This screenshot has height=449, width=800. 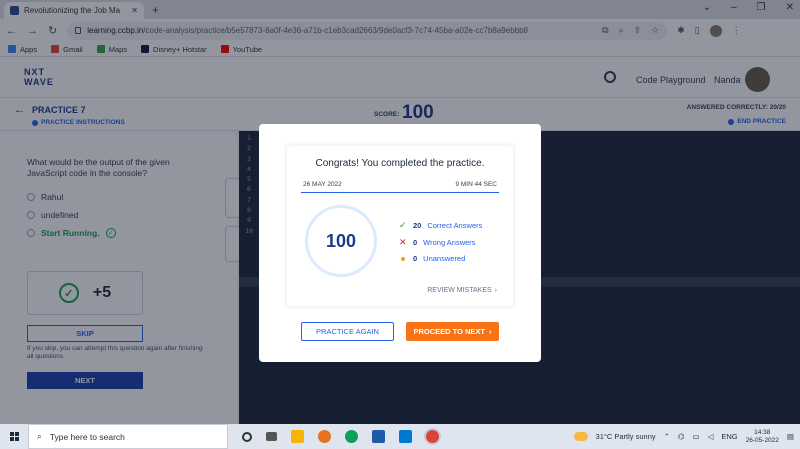 I want to click on search-placeholder: Type here to search, so click(x=87, y=436).